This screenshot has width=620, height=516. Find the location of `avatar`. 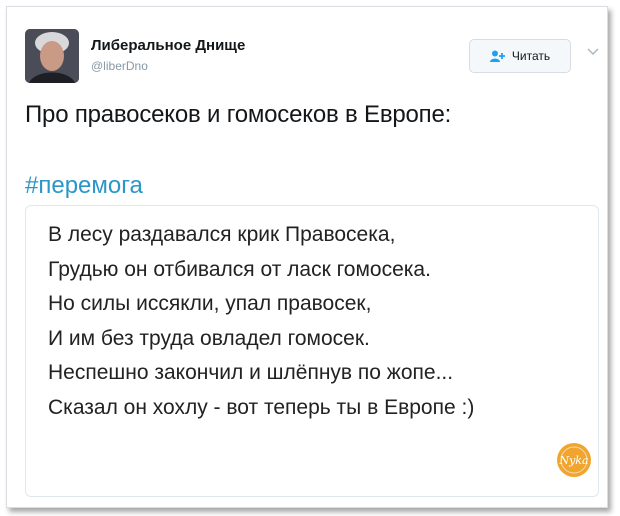

avatar is located at coordinates (52, 56).